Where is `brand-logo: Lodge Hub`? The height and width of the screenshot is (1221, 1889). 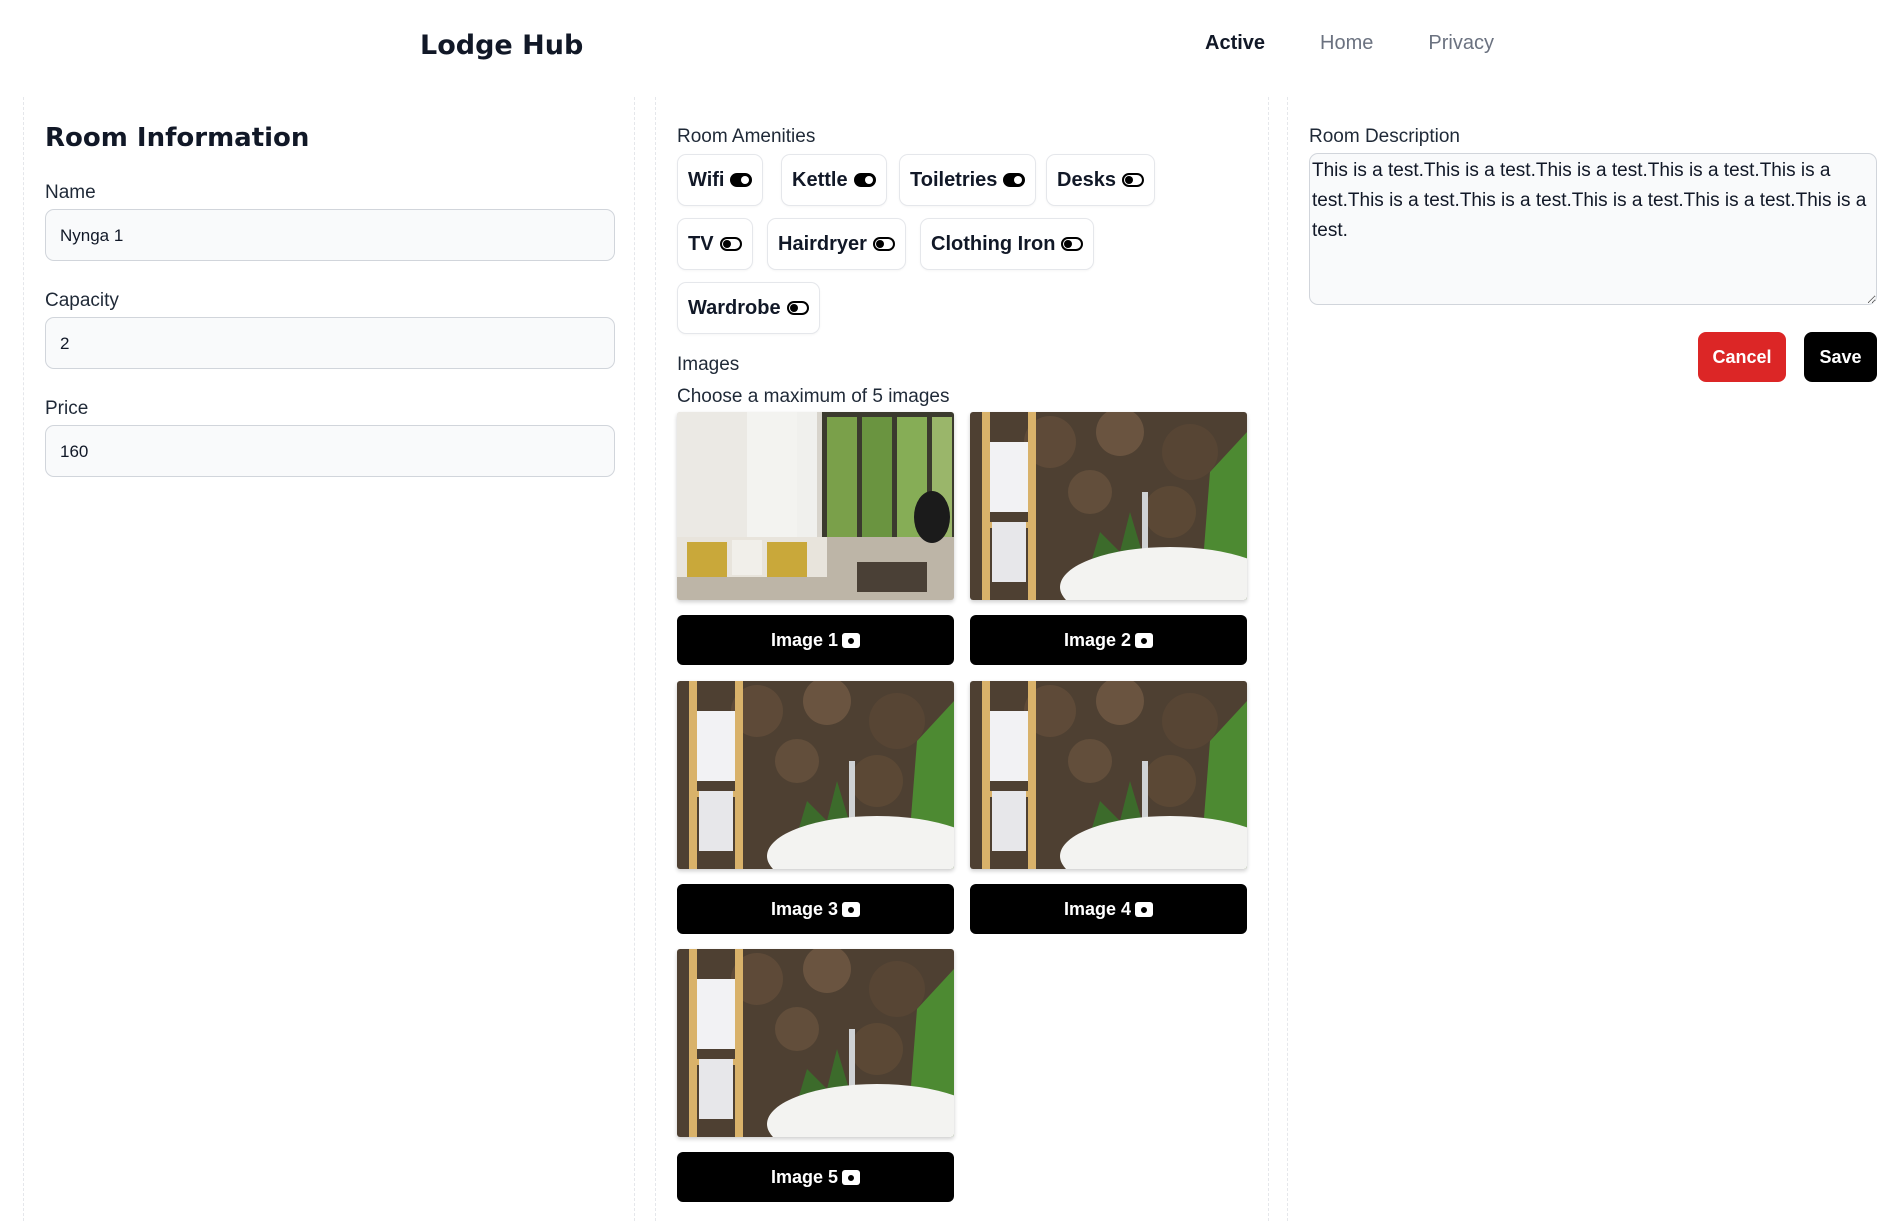 brand-logo: Lodge Hub is located at coordinates (501, 45).